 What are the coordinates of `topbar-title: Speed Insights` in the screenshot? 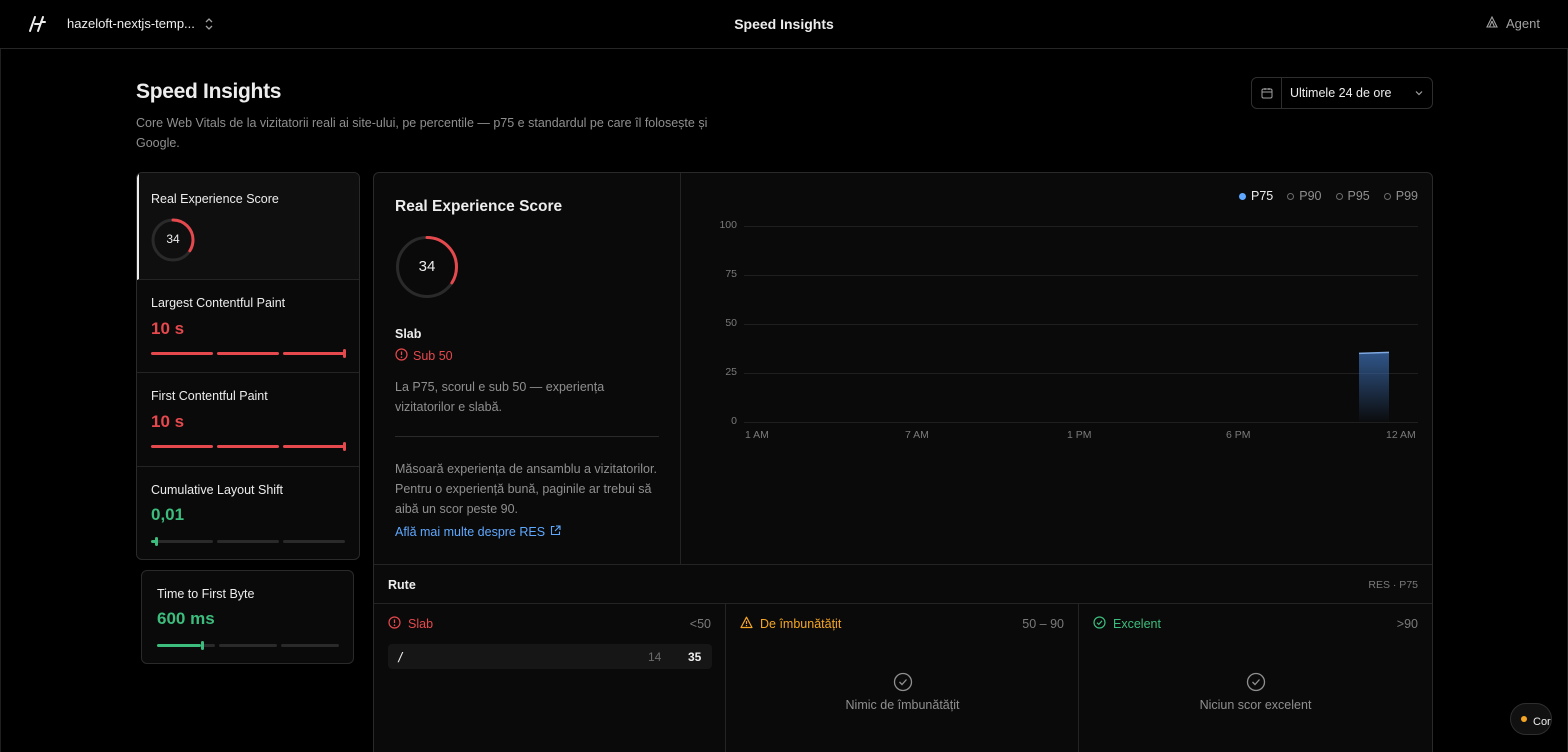 It's located at (784, 24).